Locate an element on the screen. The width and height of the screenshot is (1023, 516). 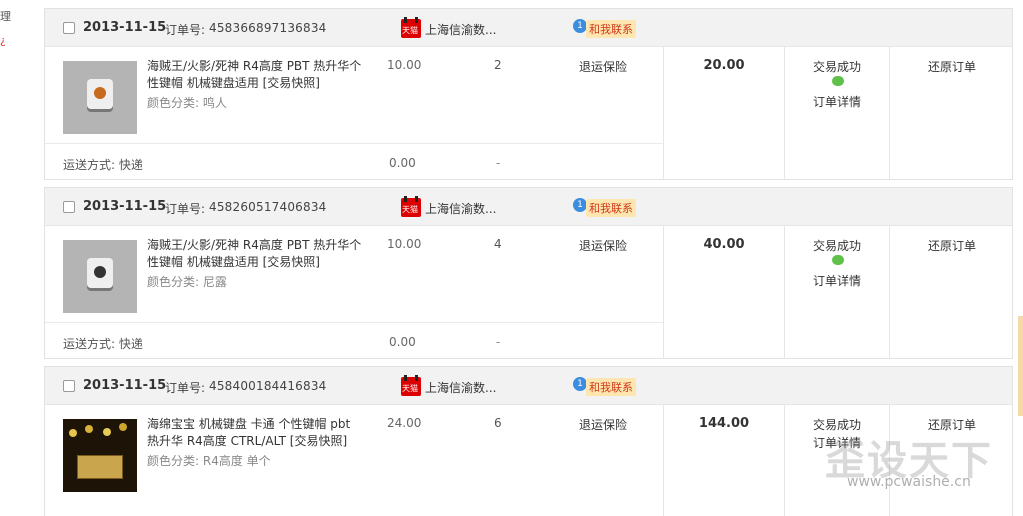
quantity: 4 is located at coordinates (498, 244).